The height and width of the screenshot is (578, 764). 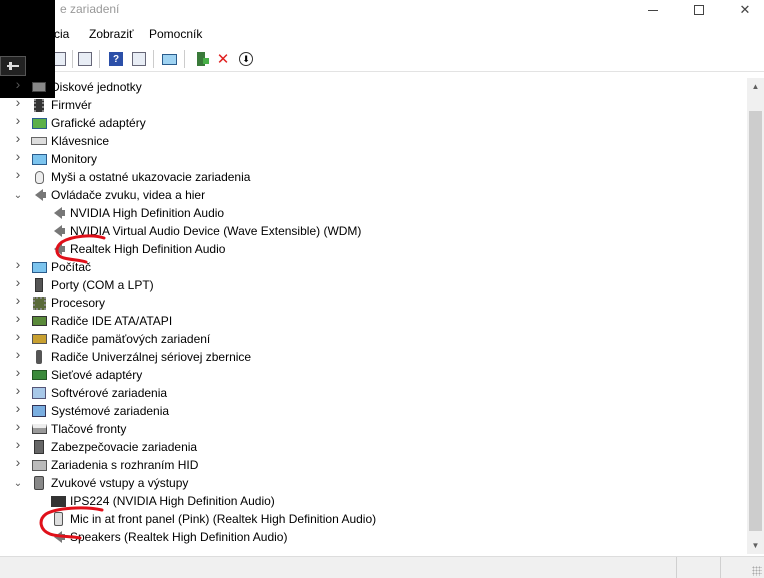 What do you see at coordinates (755, 545) in the screenshot?
I see `scroll-down-arrow-icon: ▼` at bounding box center [755, 545].